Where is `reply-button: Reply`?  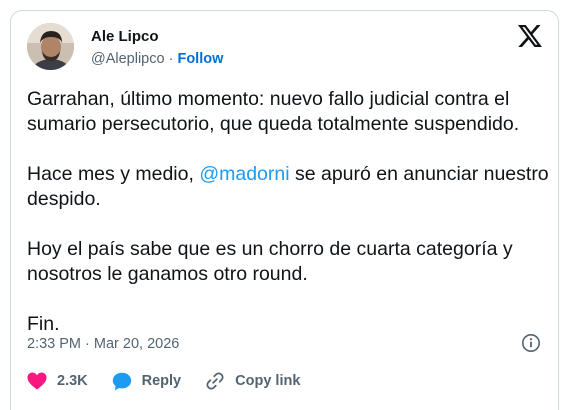 reply-button: Reply is located at coordinates (147, 381).